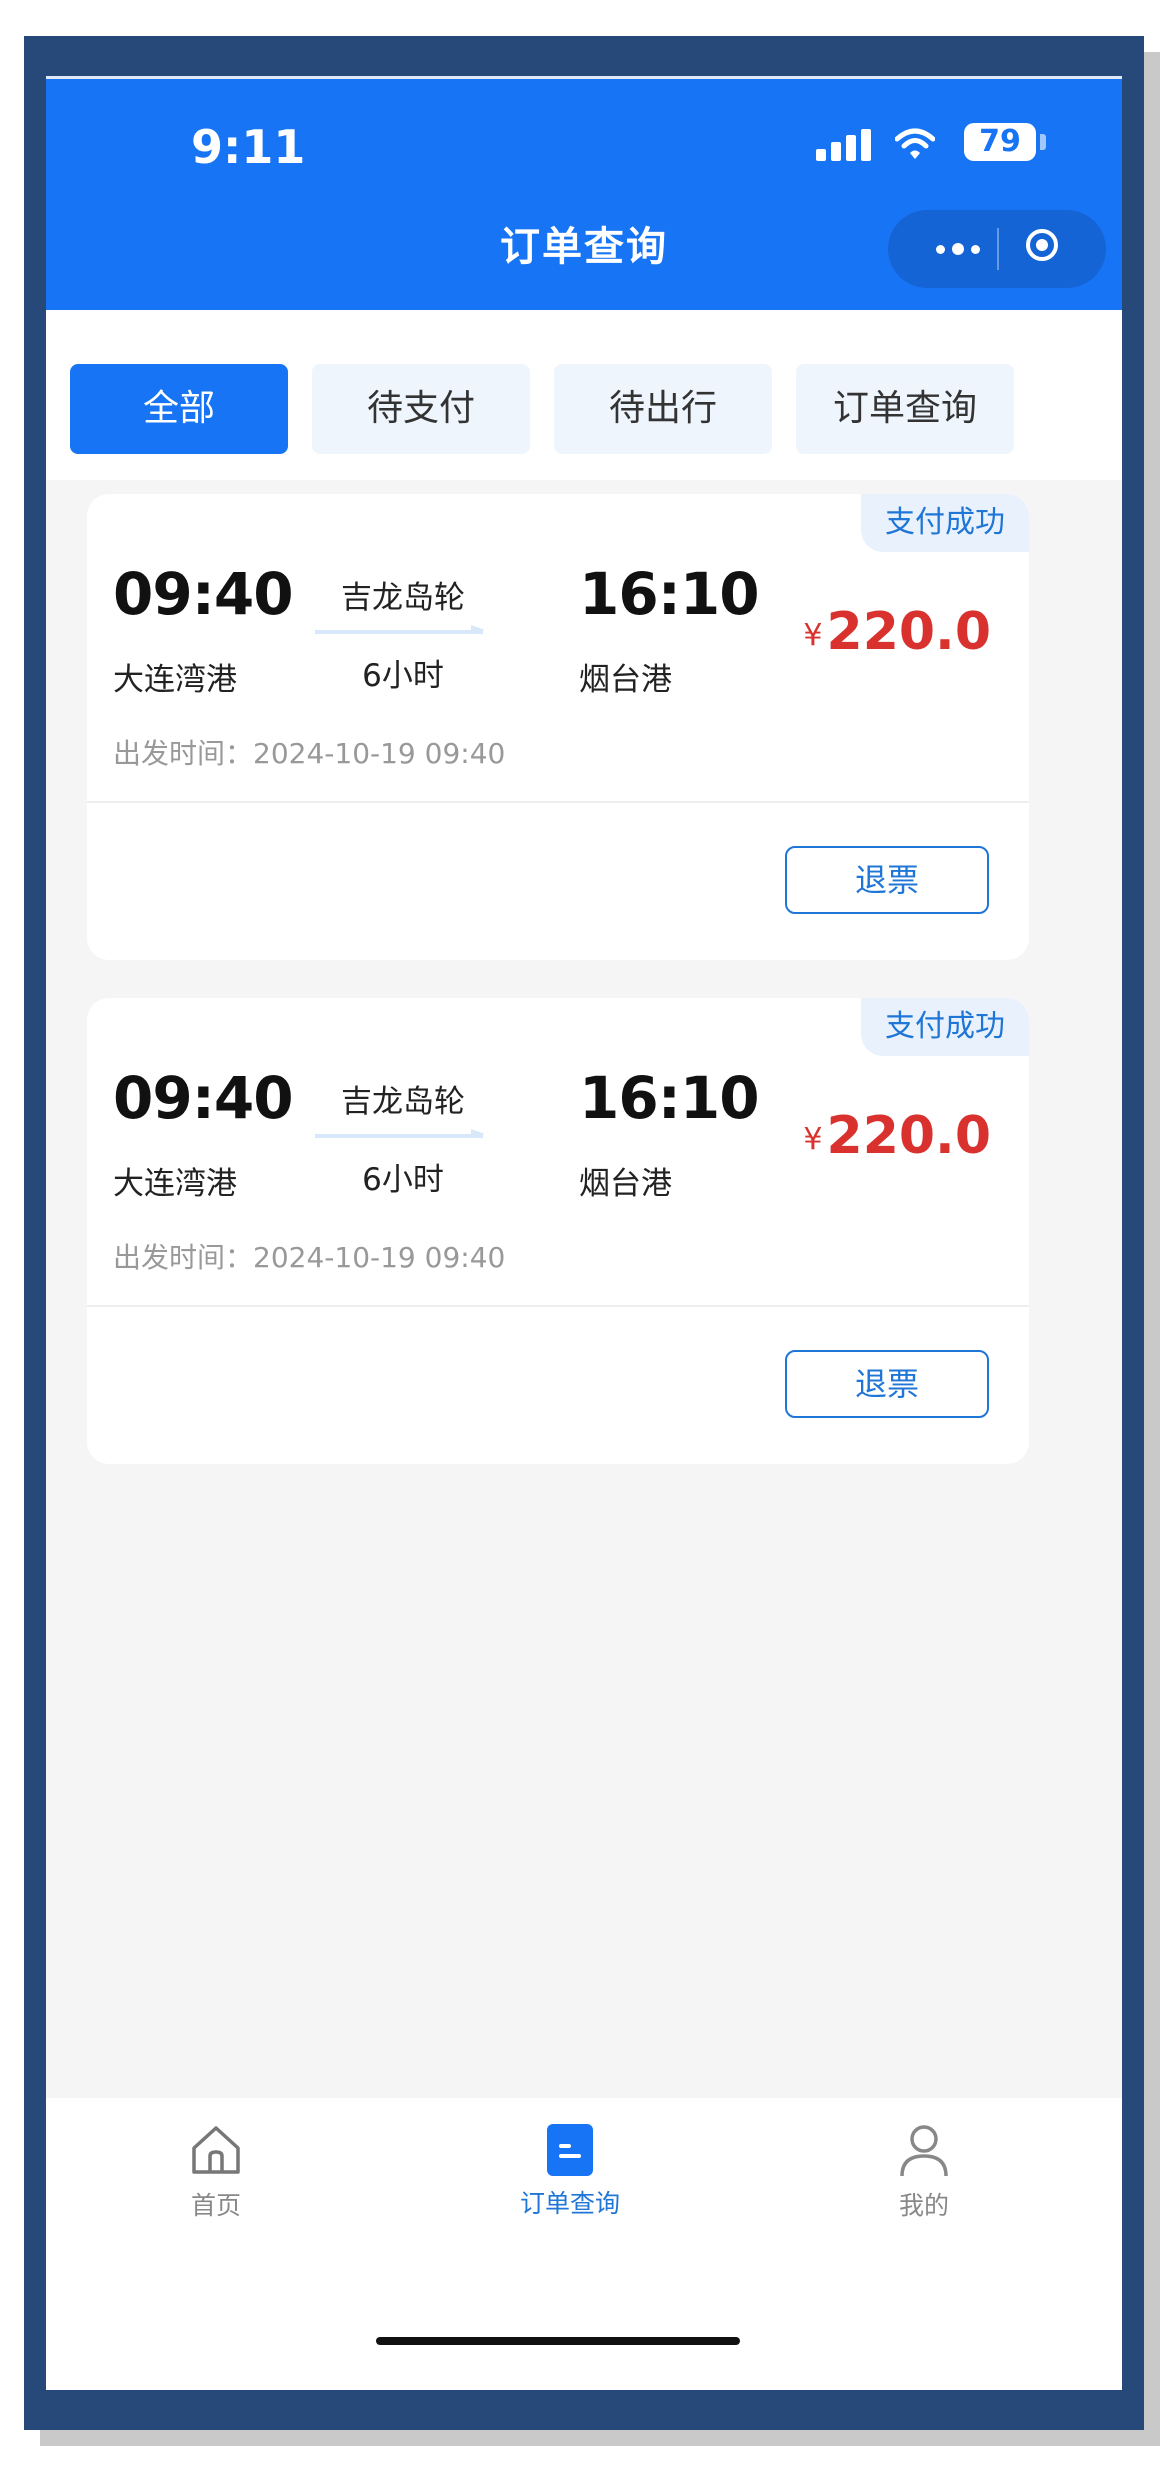  I want to click on app-header: 9:11 79 订单查询, so click(584, 193).